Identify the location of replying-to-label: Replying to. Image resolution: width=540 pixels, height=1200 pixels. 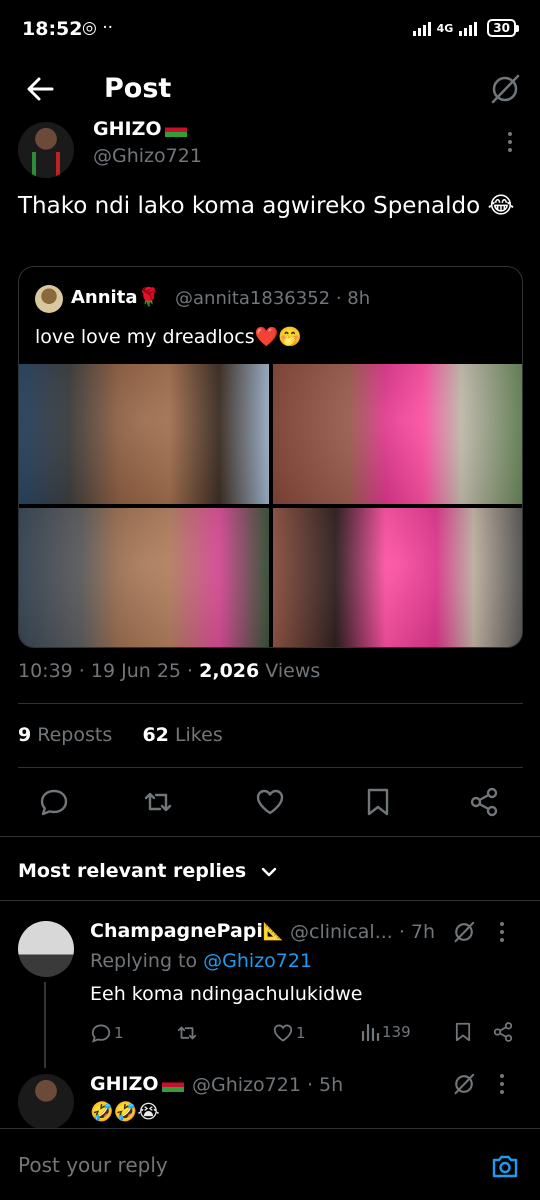
(147, 961).